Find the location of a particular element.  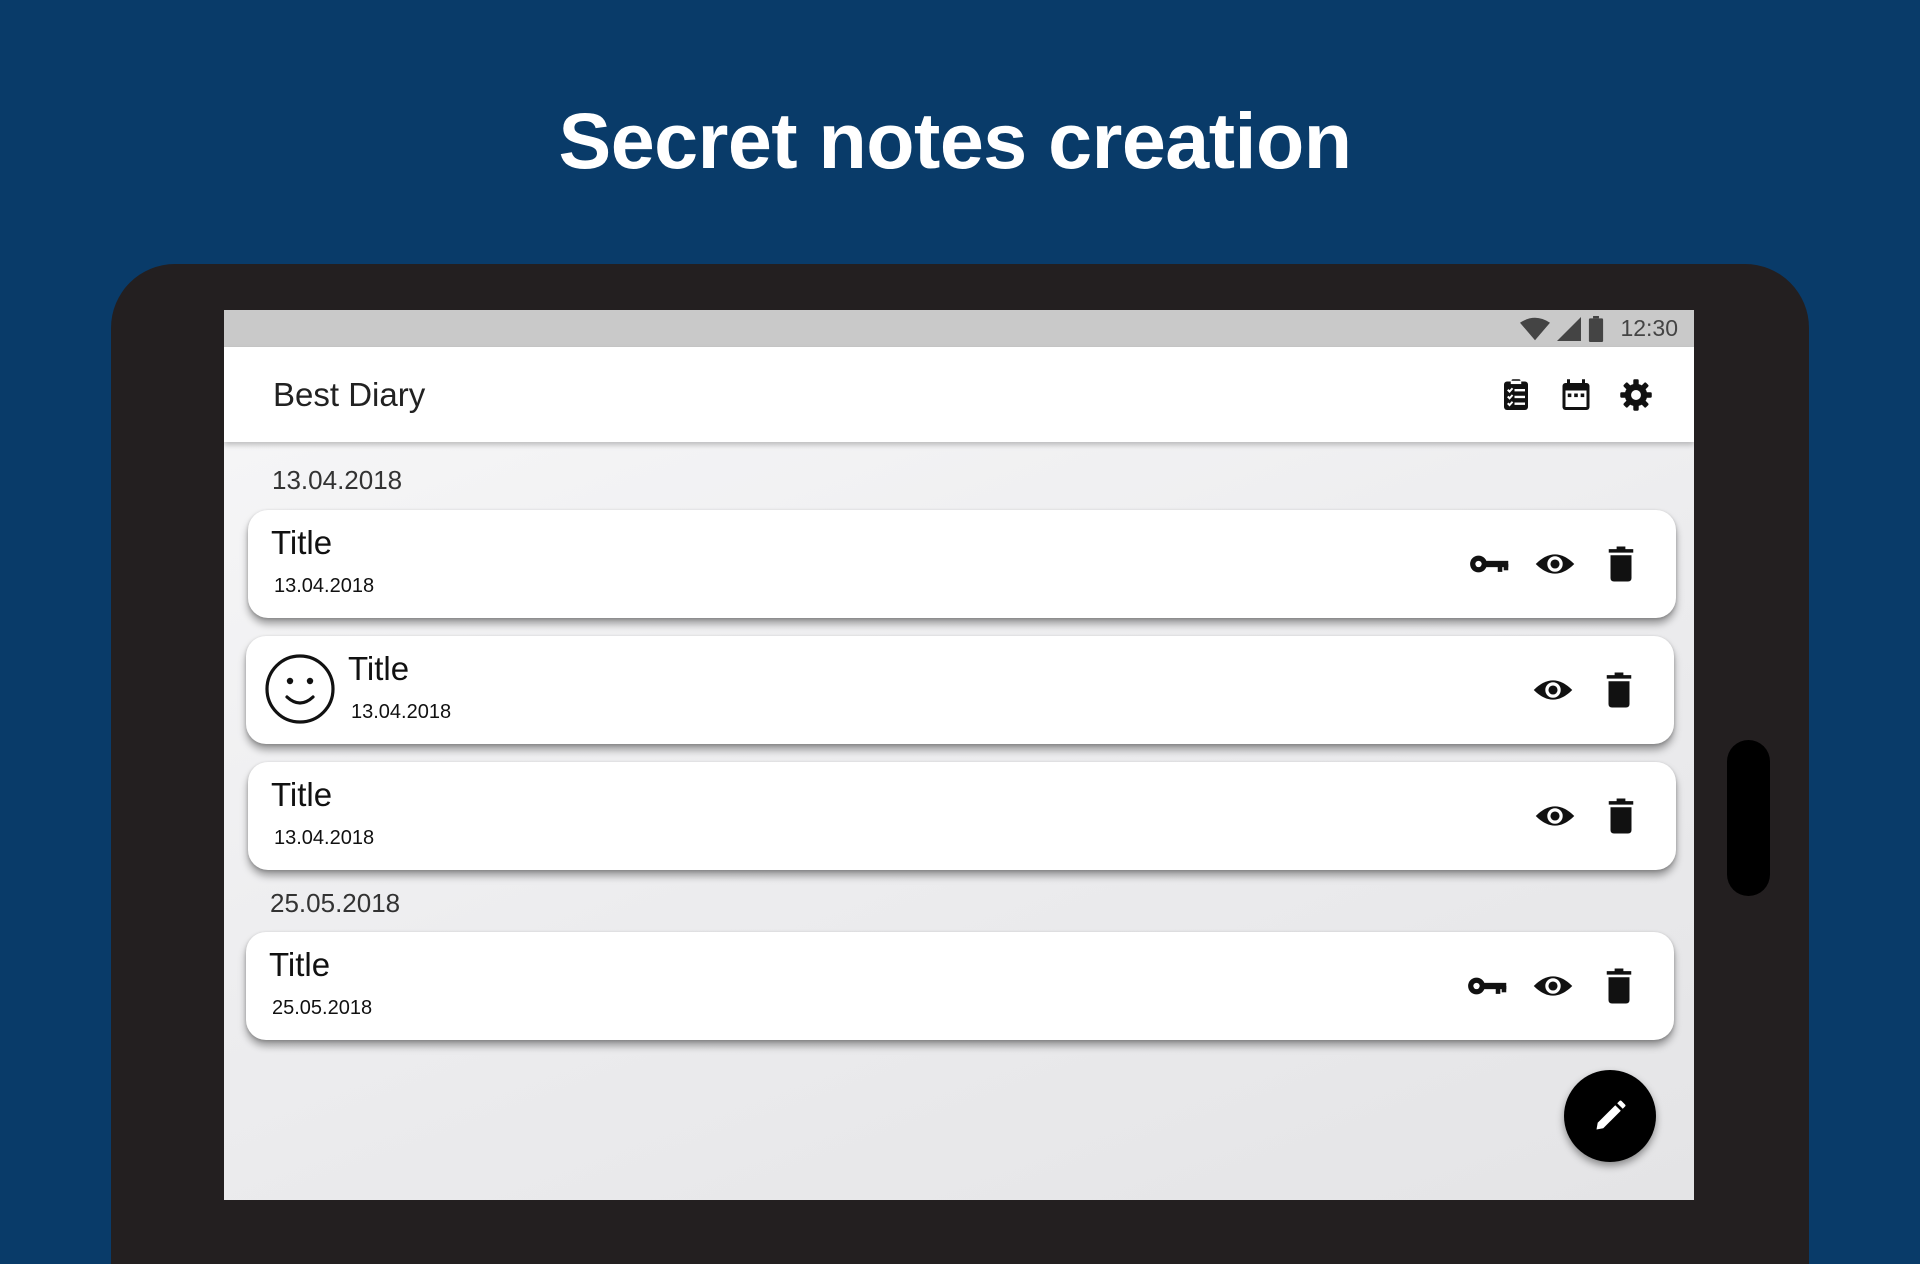

new-note-button is located at coordinates (1610, 1116).